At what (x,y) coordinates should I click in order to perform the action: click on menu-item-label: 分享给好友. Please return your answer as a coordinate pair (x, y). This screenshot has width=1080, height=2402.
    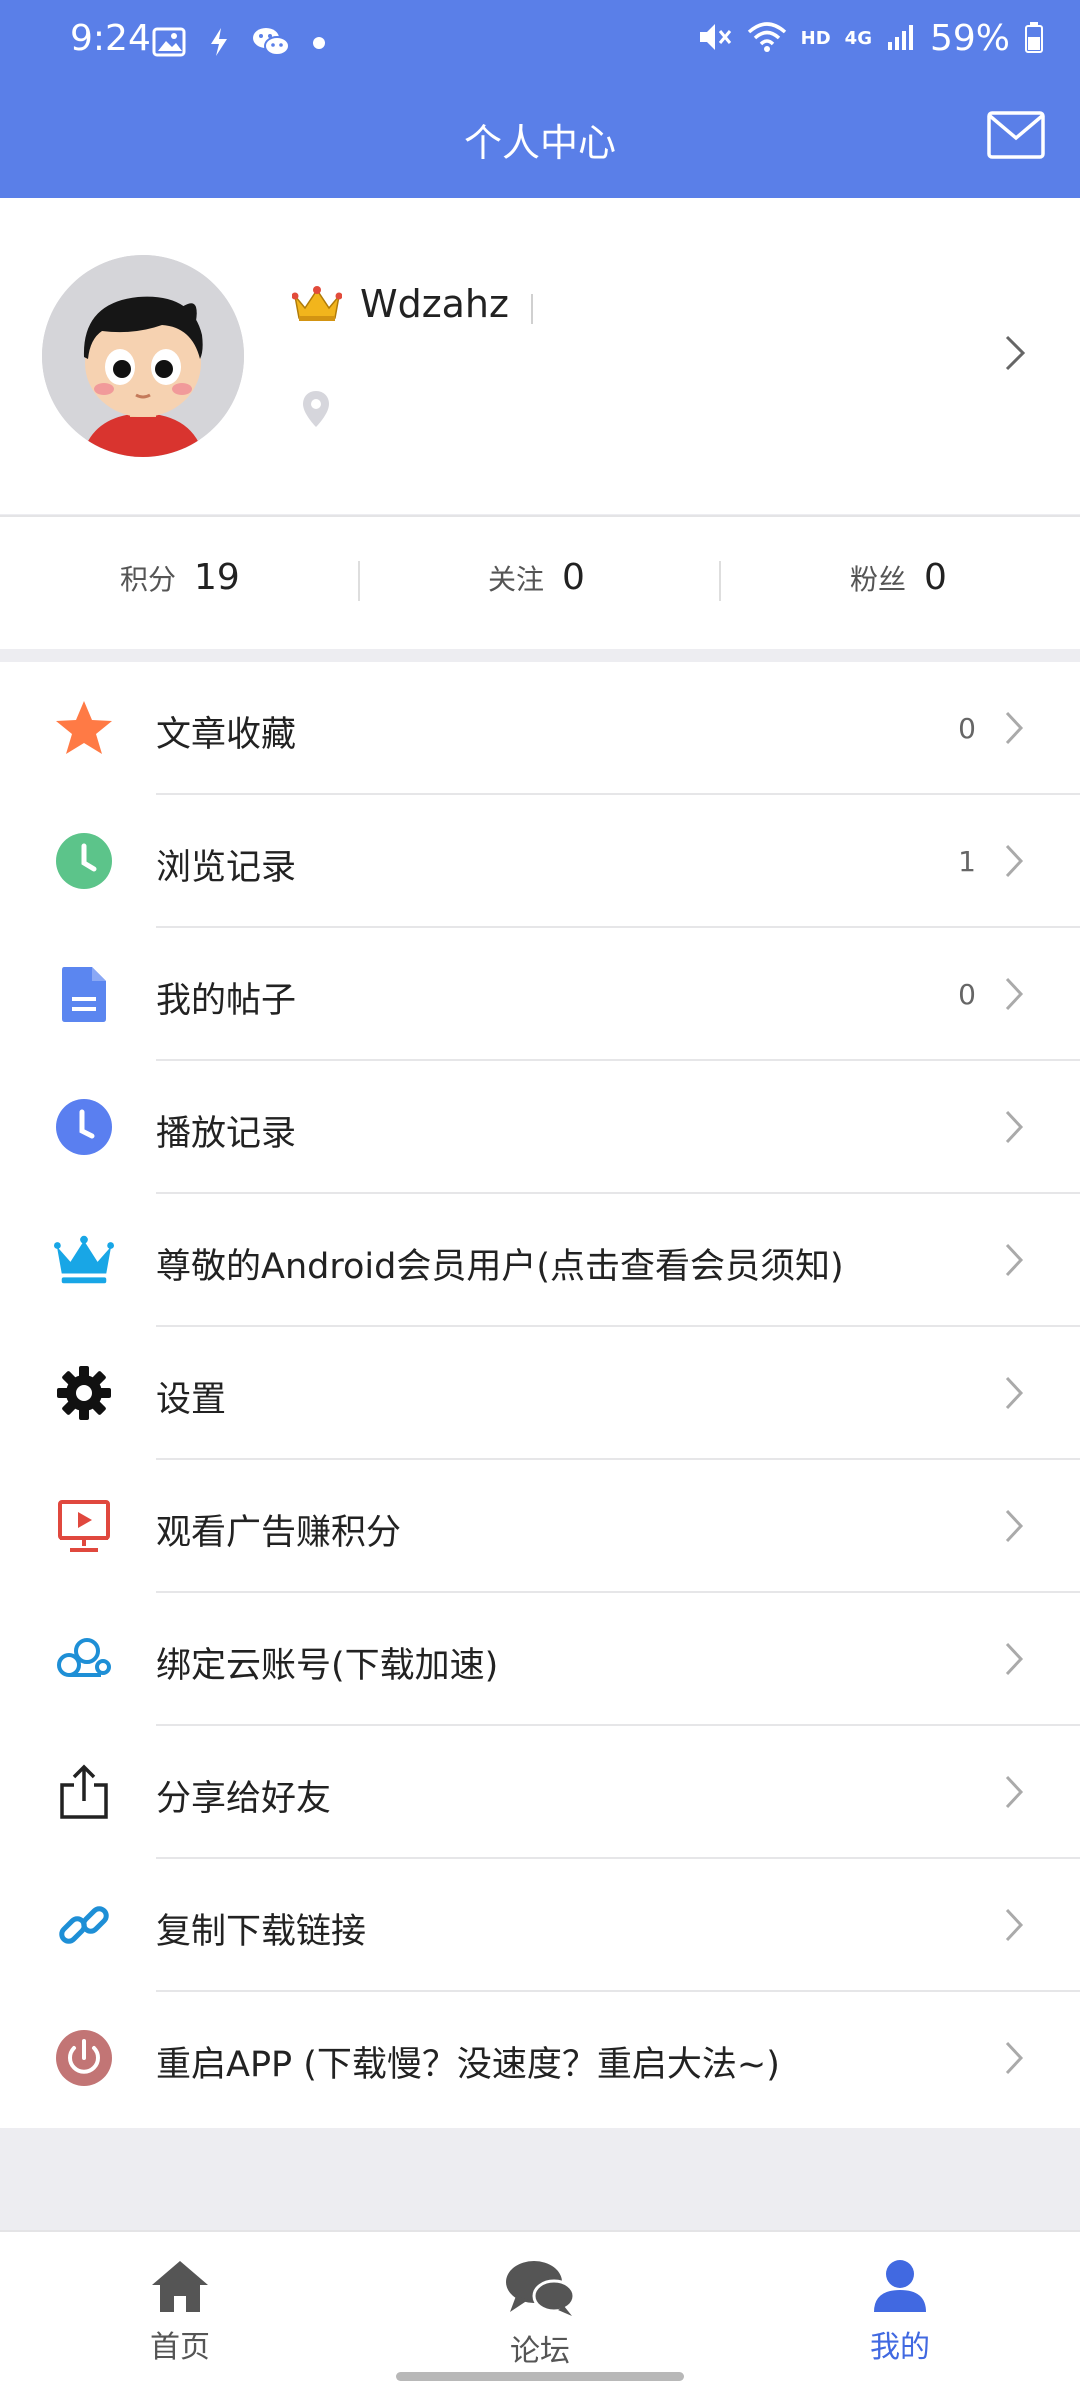
    Looking at the image, I should click on (244, 1799).